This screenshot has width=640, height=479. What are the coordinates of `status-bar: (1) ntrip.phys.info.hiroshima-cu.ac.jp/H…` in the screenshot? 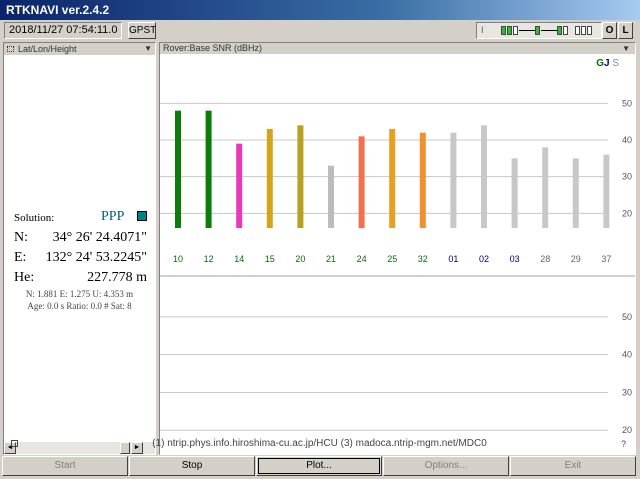 It's located at (319, 444).